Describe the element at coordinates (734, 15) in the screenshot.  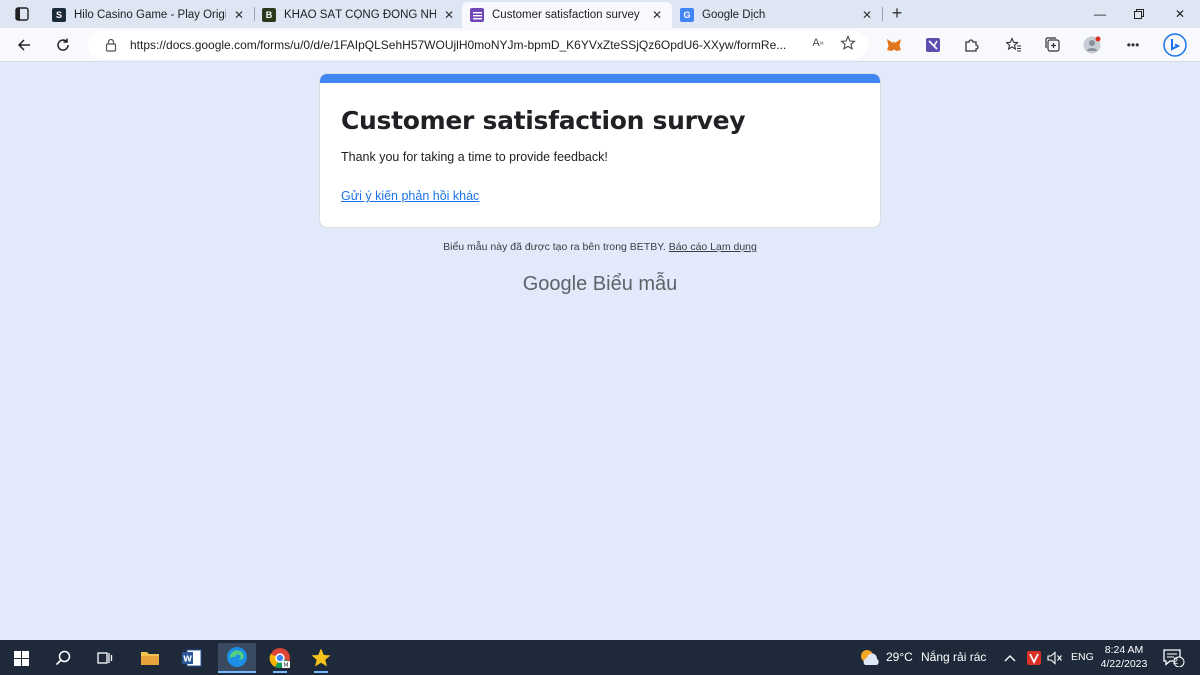
I see `tab-title: Google Dịch` at that location.